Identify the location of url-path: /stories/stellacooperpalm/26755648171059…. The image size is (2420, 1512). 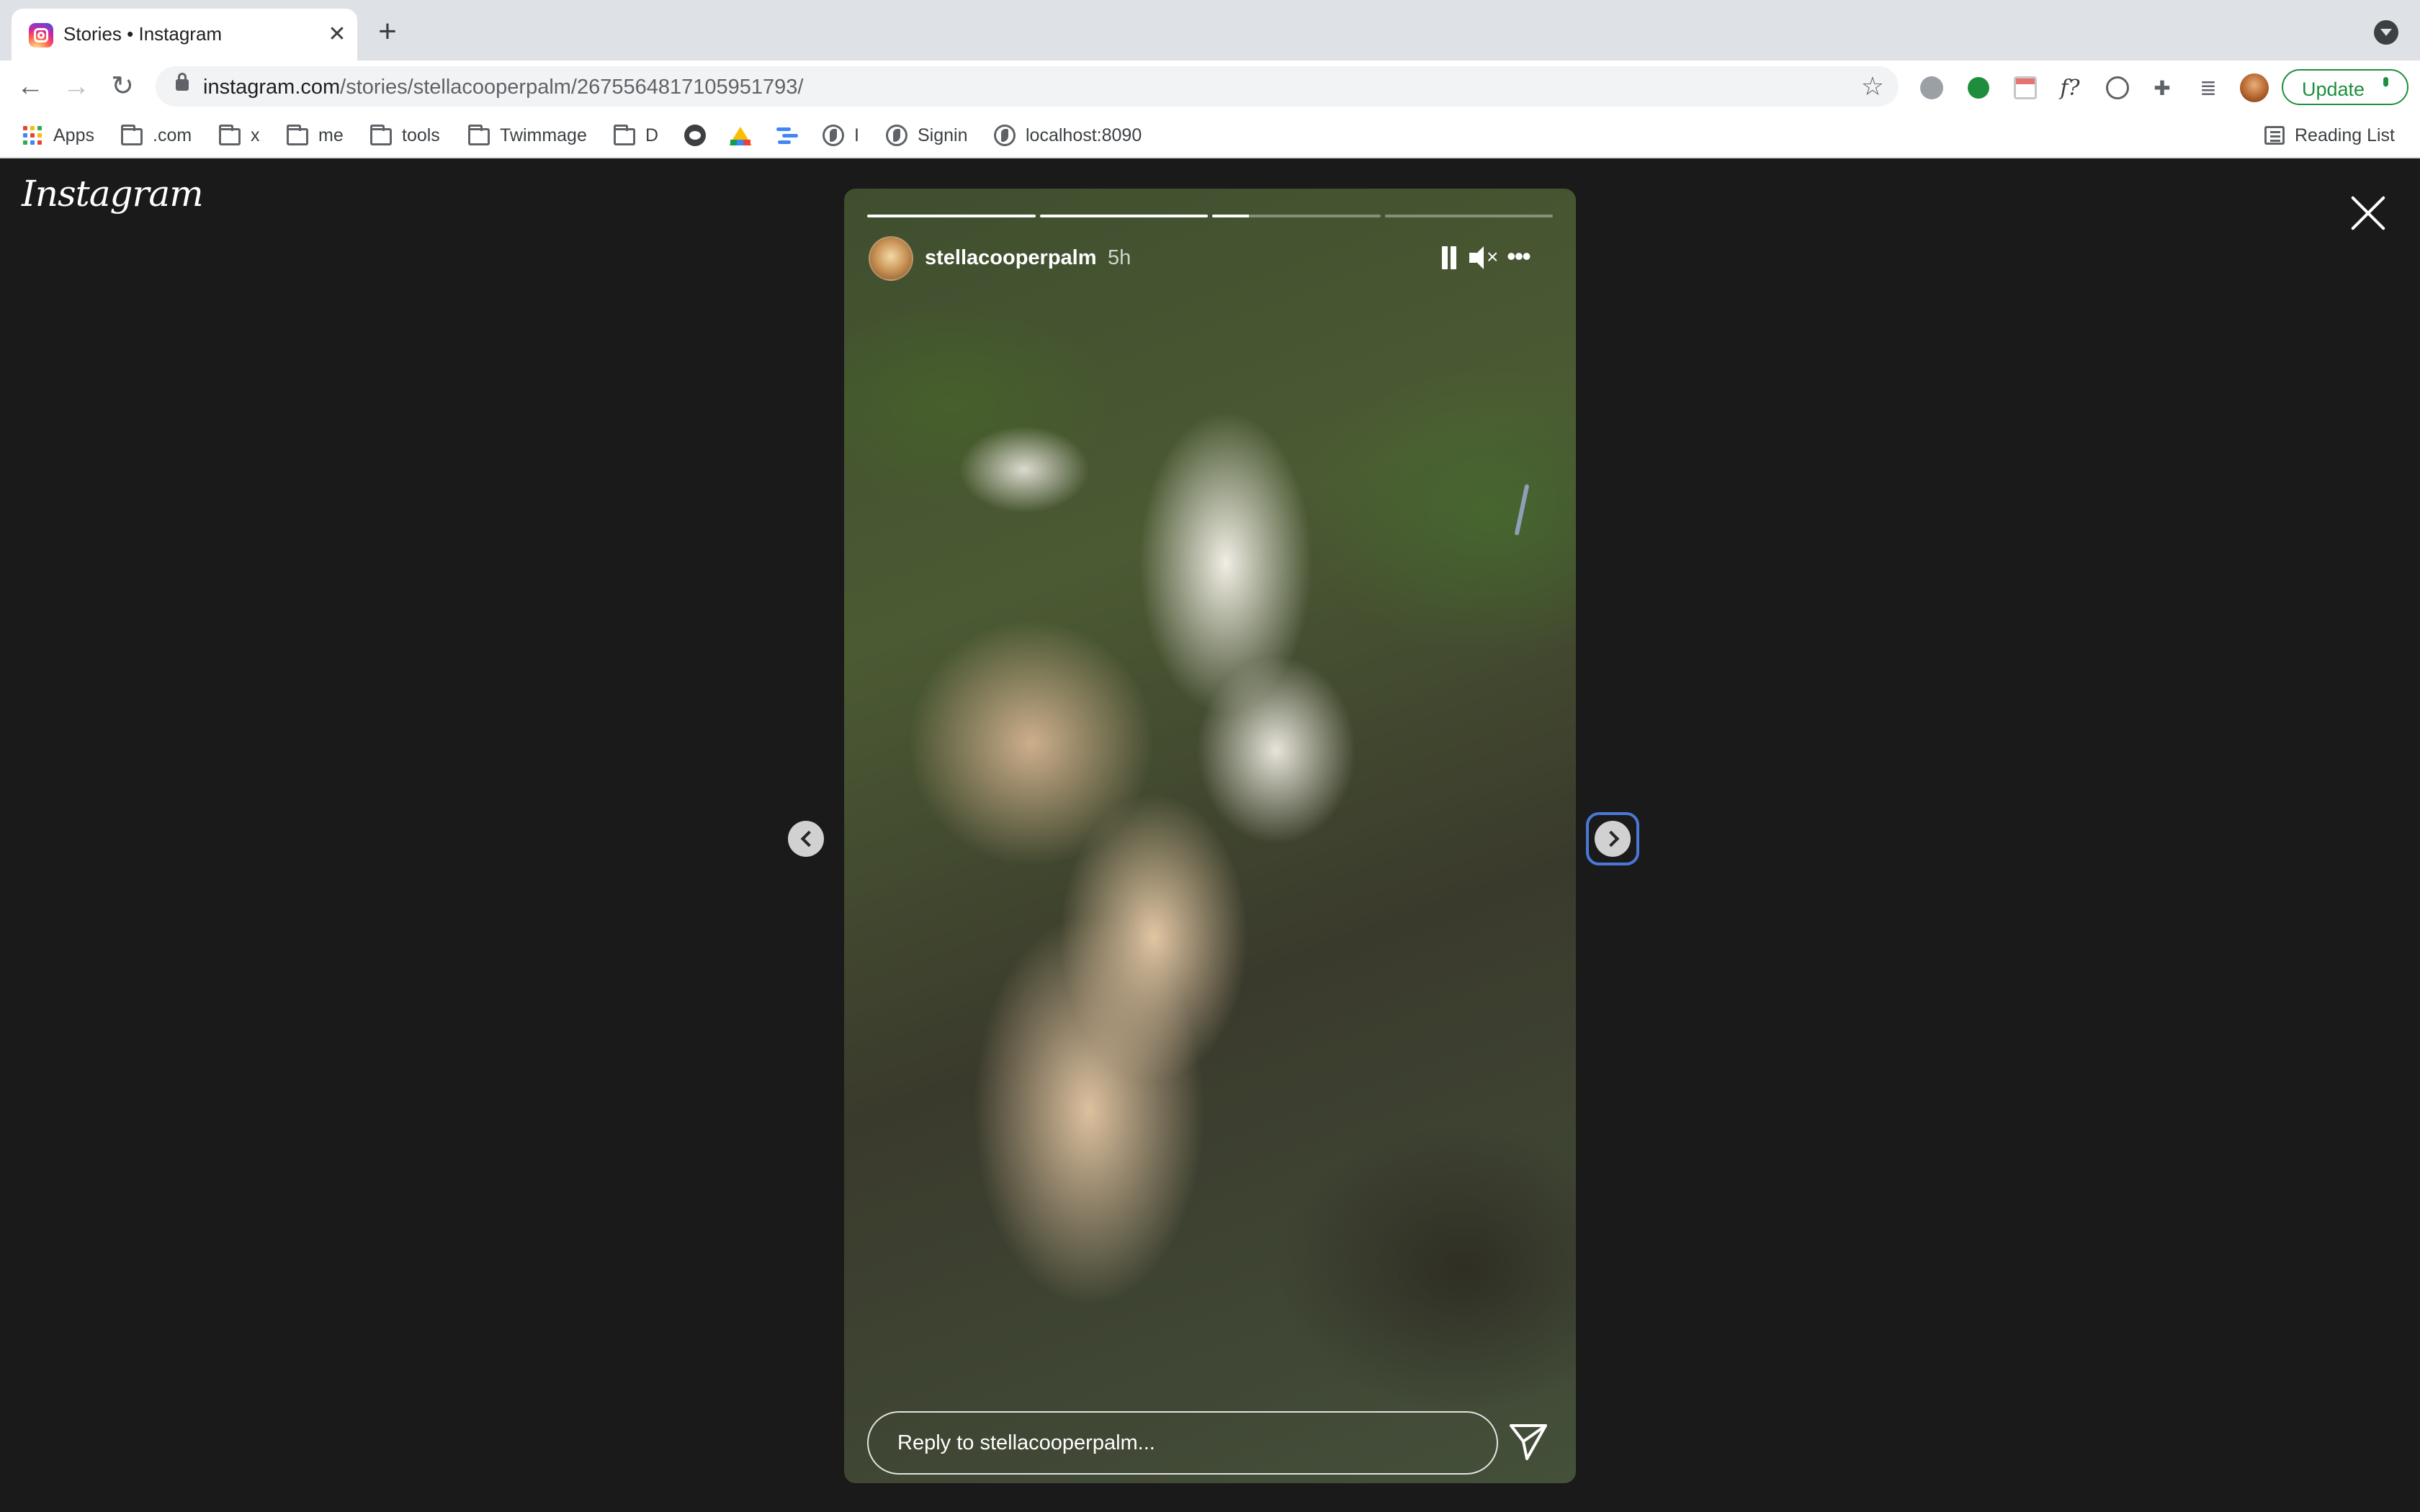
(572, 87).